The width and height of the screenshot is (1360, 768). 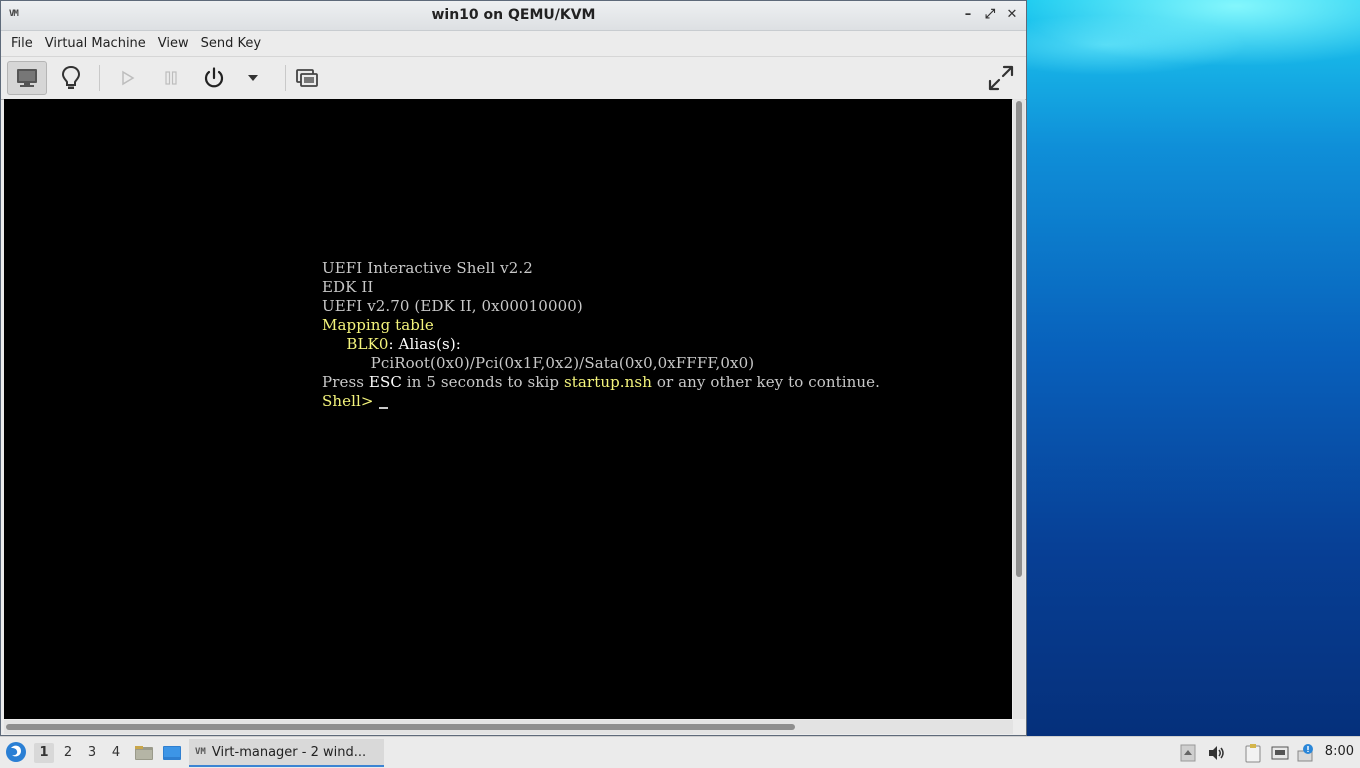 I want to click on shutdown-button, so click(x=214, y=78).